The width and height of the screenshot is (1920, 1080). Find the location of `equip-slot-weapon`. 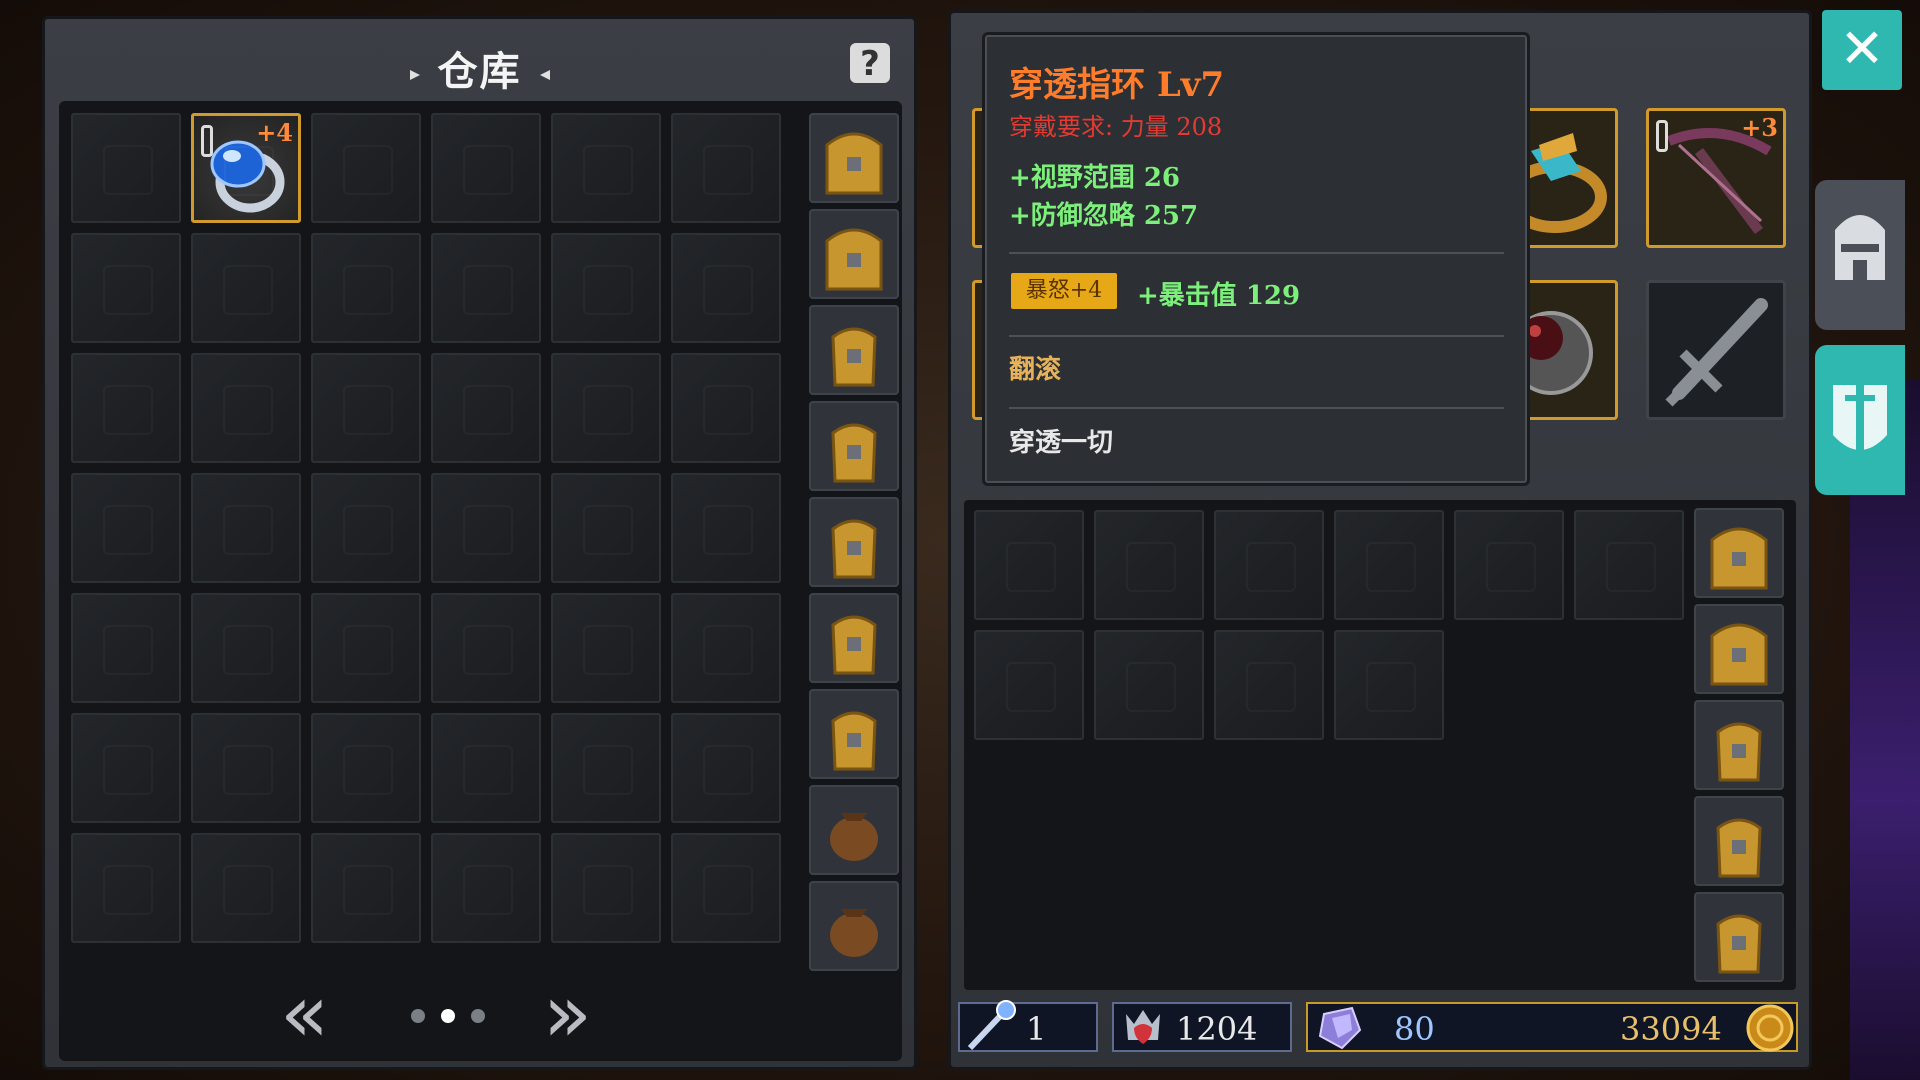

equip-slot-weapon is located at coordinates (1716, 350).